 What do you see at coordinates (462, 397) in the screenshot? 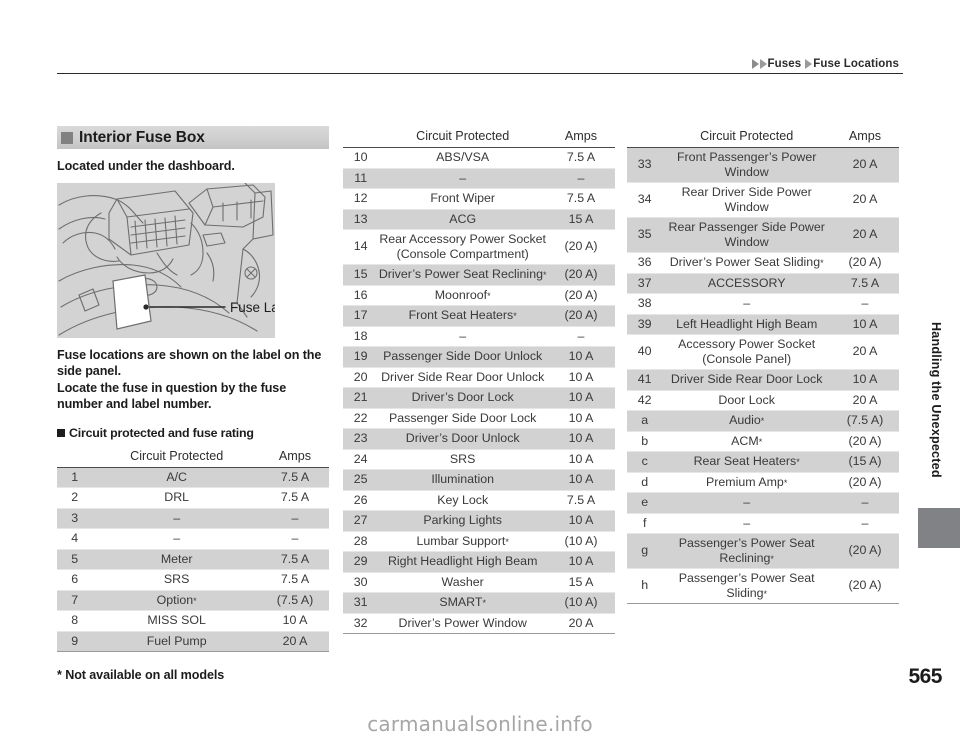
I see `circuit-text: Driver’s Door Lock` at bounding box center [462, 397].